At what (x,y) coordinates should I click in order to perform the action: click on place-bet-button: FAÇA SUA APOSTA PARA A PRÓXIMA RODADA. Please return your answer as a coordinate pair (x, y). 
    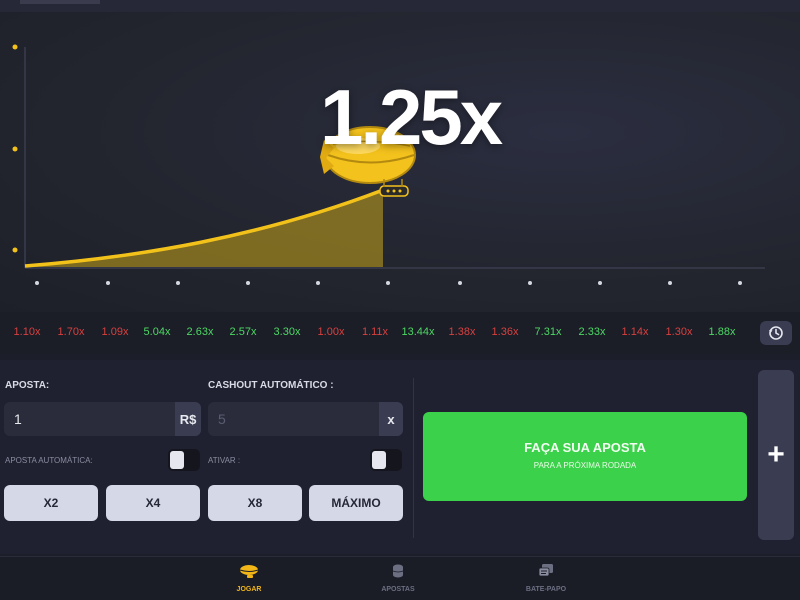
    Looking at the image, I should click on (585, 456).